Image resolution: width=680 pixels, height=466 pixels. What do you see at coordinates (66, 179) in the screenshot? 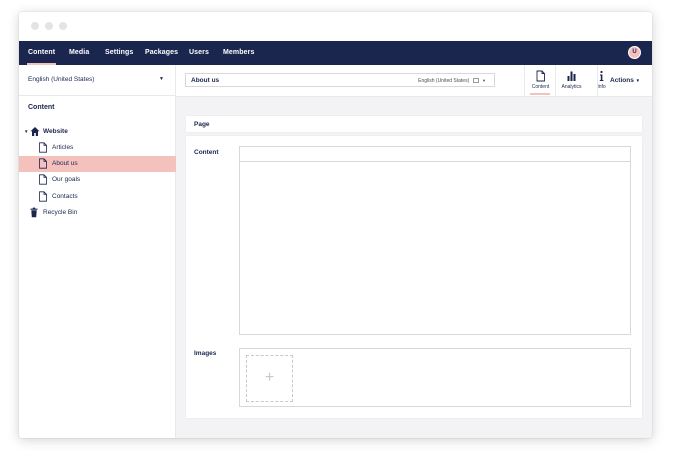
I see `tree-item-label: Our goals` at bounding box center [66, 179].